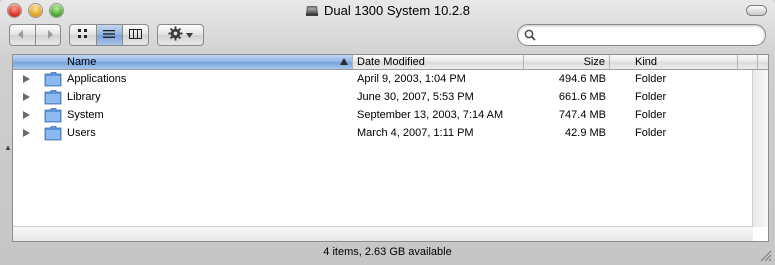  Describe the element at coordinates (175, 35) in the screenshot. I see `gear-icon` at that location.